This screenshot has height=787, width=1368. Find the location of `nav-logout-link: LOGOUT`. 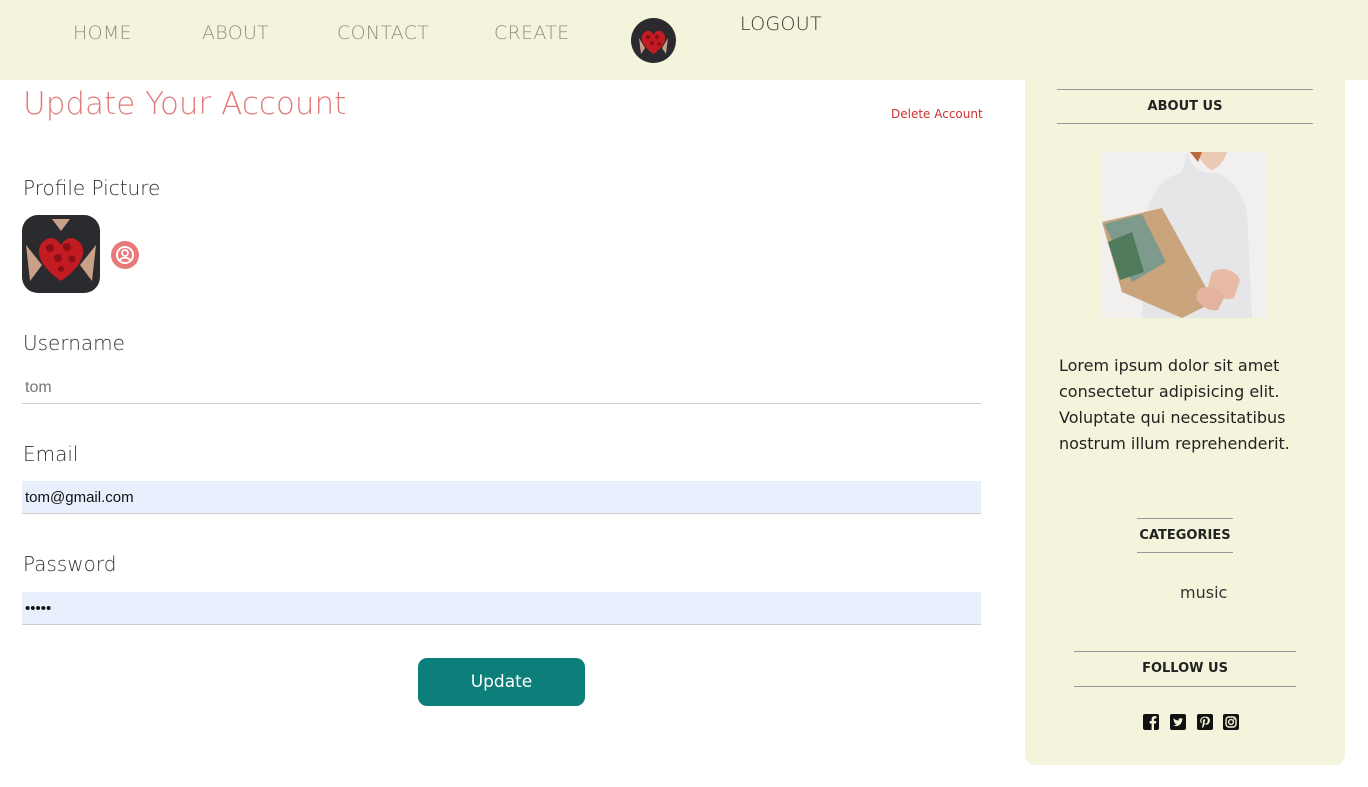

nav-logout-link: LOGOUT is located at coordinates (781, 24).